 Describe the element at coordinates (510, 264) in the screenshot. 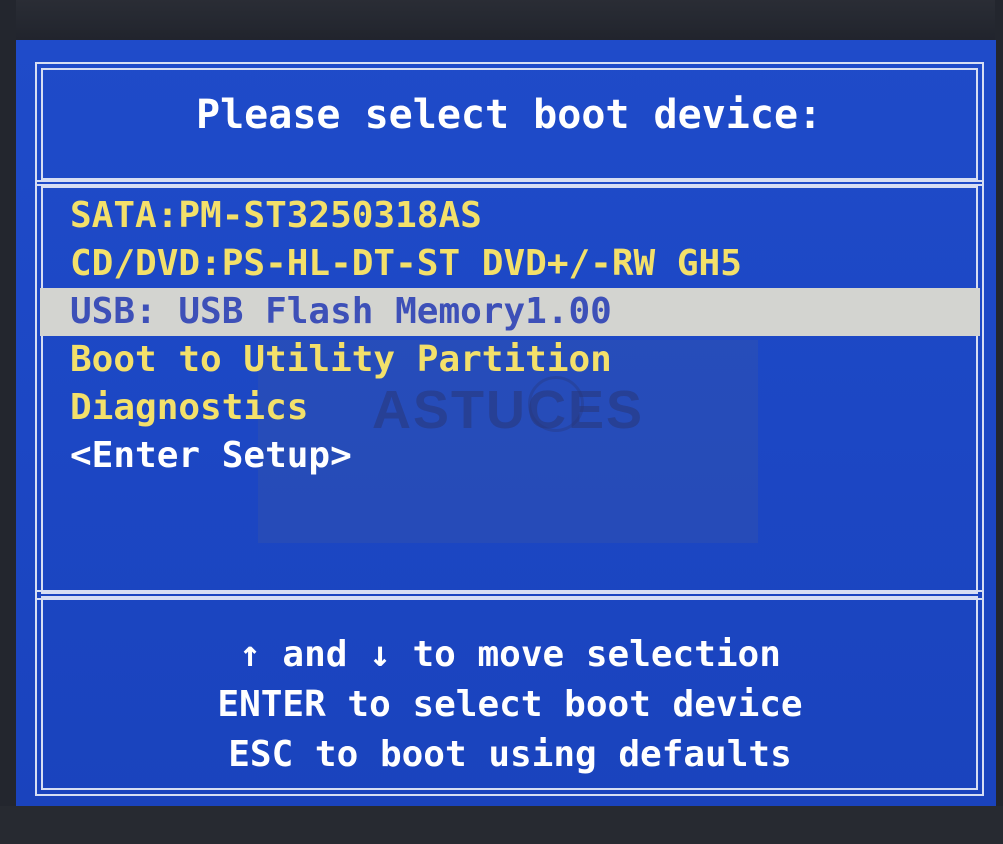

I see `boot-item-cd-dvd: CD/DVD:PS-HL-DT-ST DVD+/-RW GH5` at that location.